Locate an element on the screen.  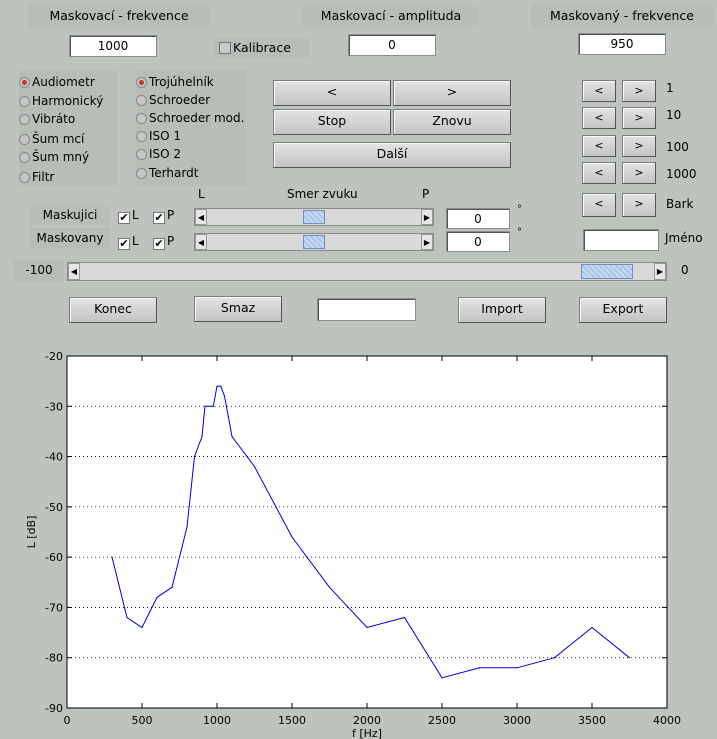
y-tick-label: -60 is located at coordinates (54, 557).